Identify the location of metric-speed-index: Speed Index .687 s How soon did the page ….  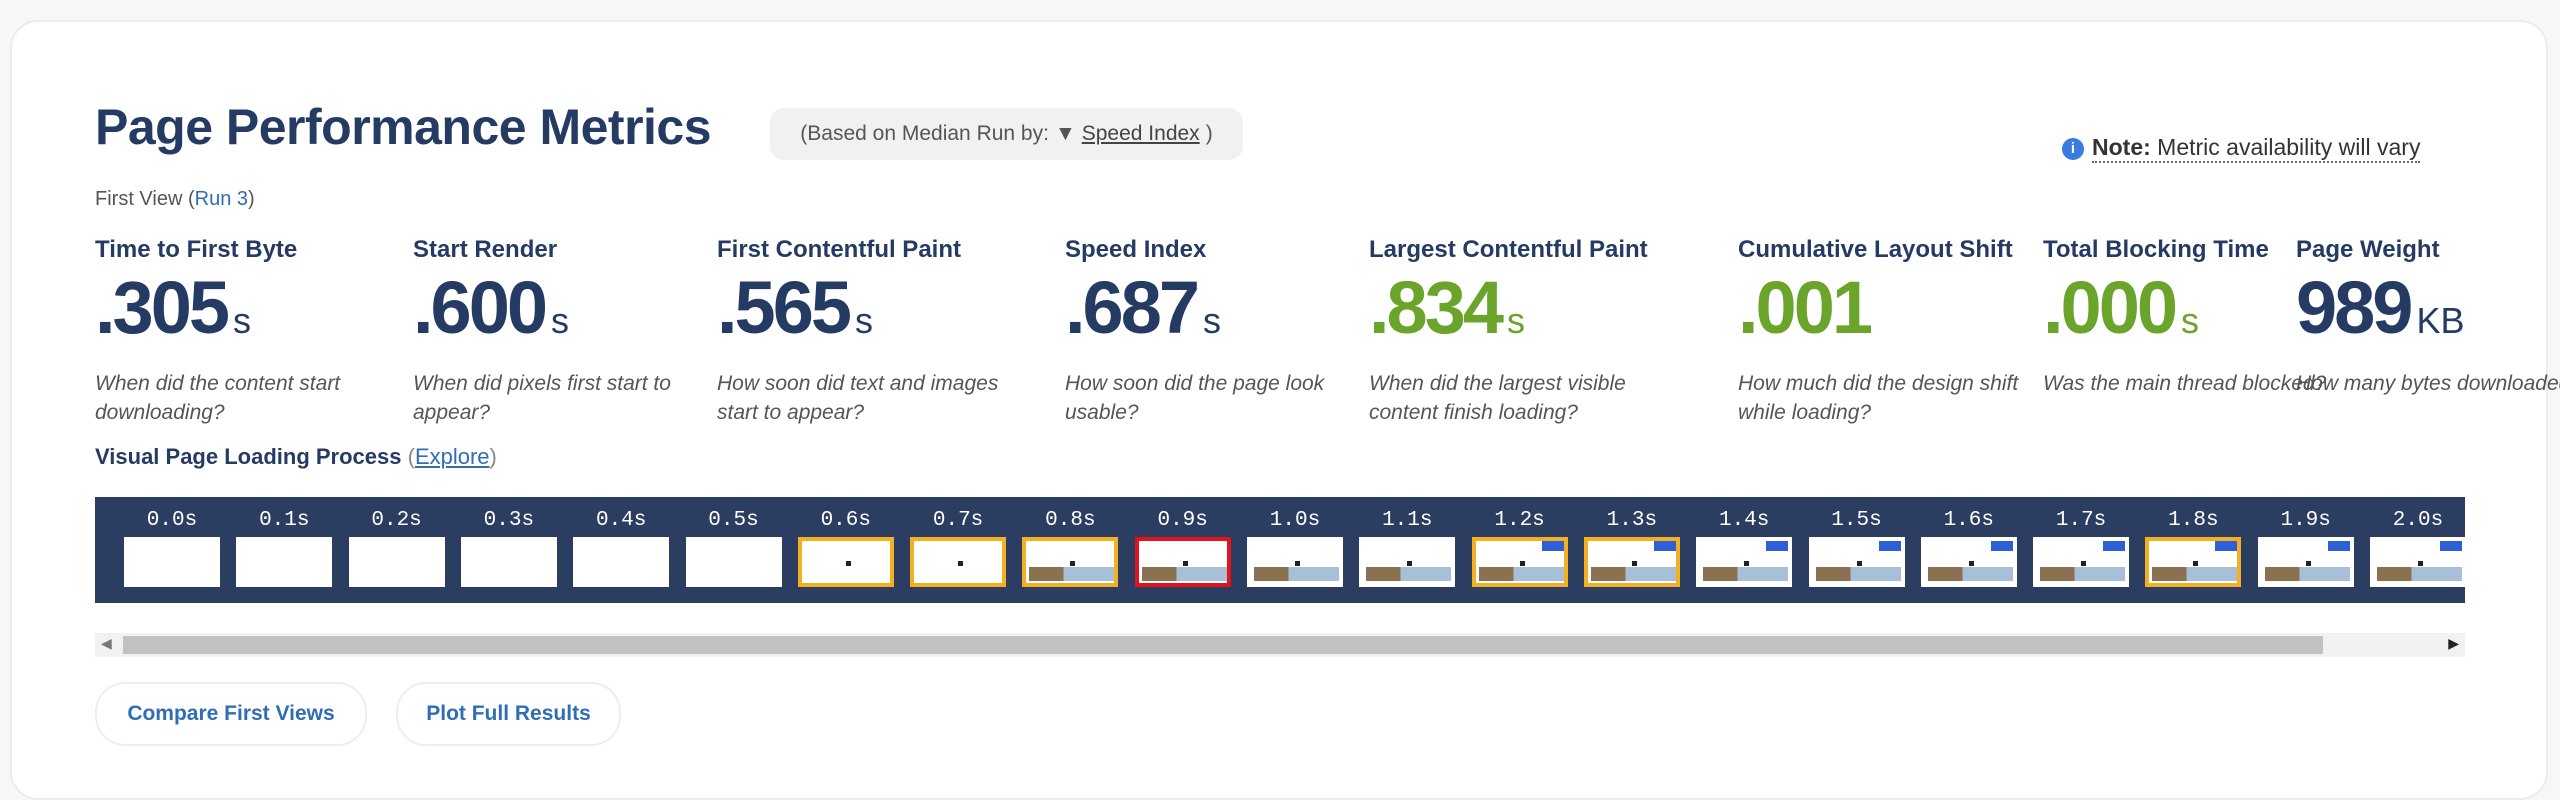
(1210, 331).